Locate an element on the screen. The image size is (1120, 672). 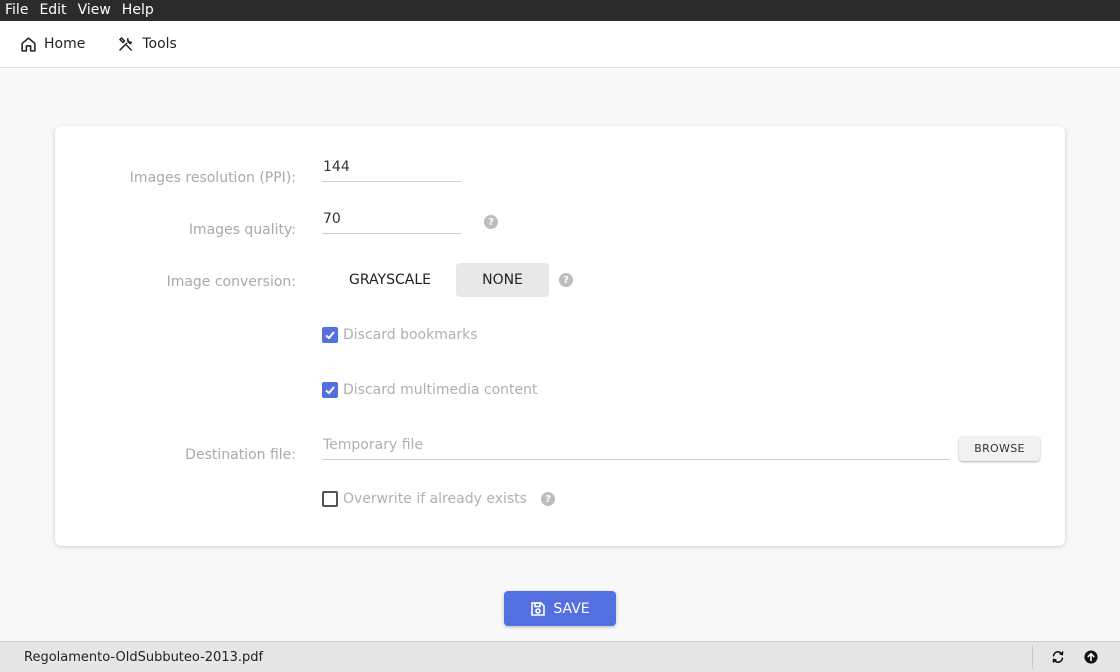
discard-multimedia-checkbox is located at coordinates (330, 390).